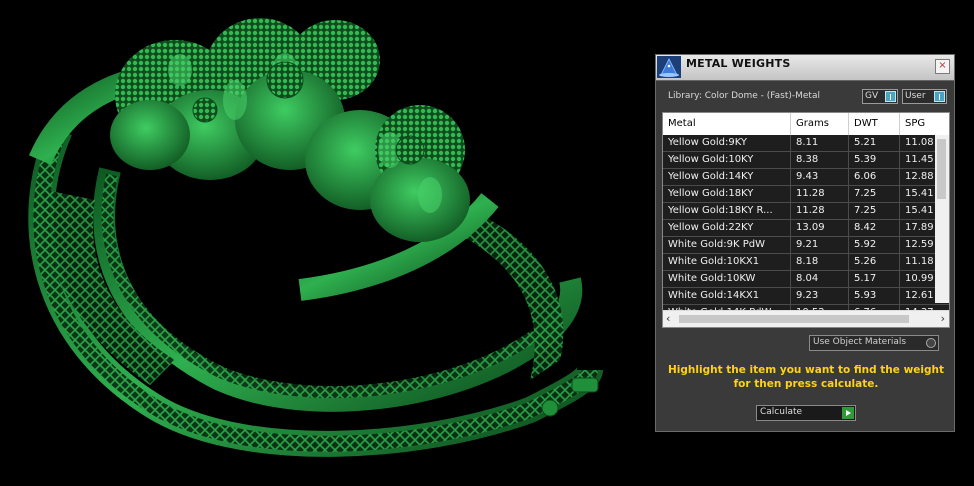 This screenshot has height=486, width=974. Describe the element at coordinates (727, 177) in the screenshot. I see `metal-cell: Yellow Gold:14KY` at that location.